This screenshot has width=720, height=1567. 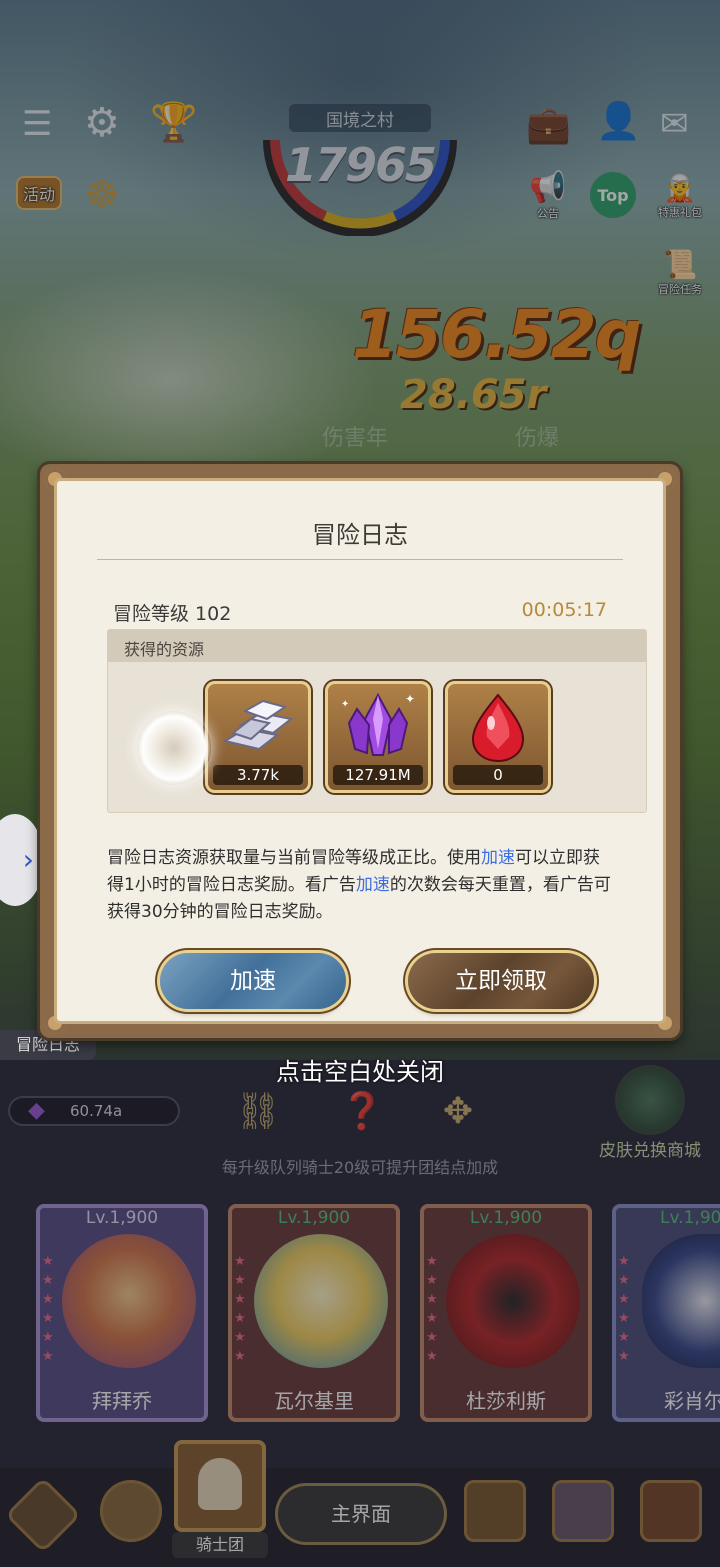 What do you see at coordinates (294, 858) in the screenshot?
I see `desc-text-1: 冒险日志资源获取量与当前冒险等级成正比。使用` at bounding box center [294, 858].